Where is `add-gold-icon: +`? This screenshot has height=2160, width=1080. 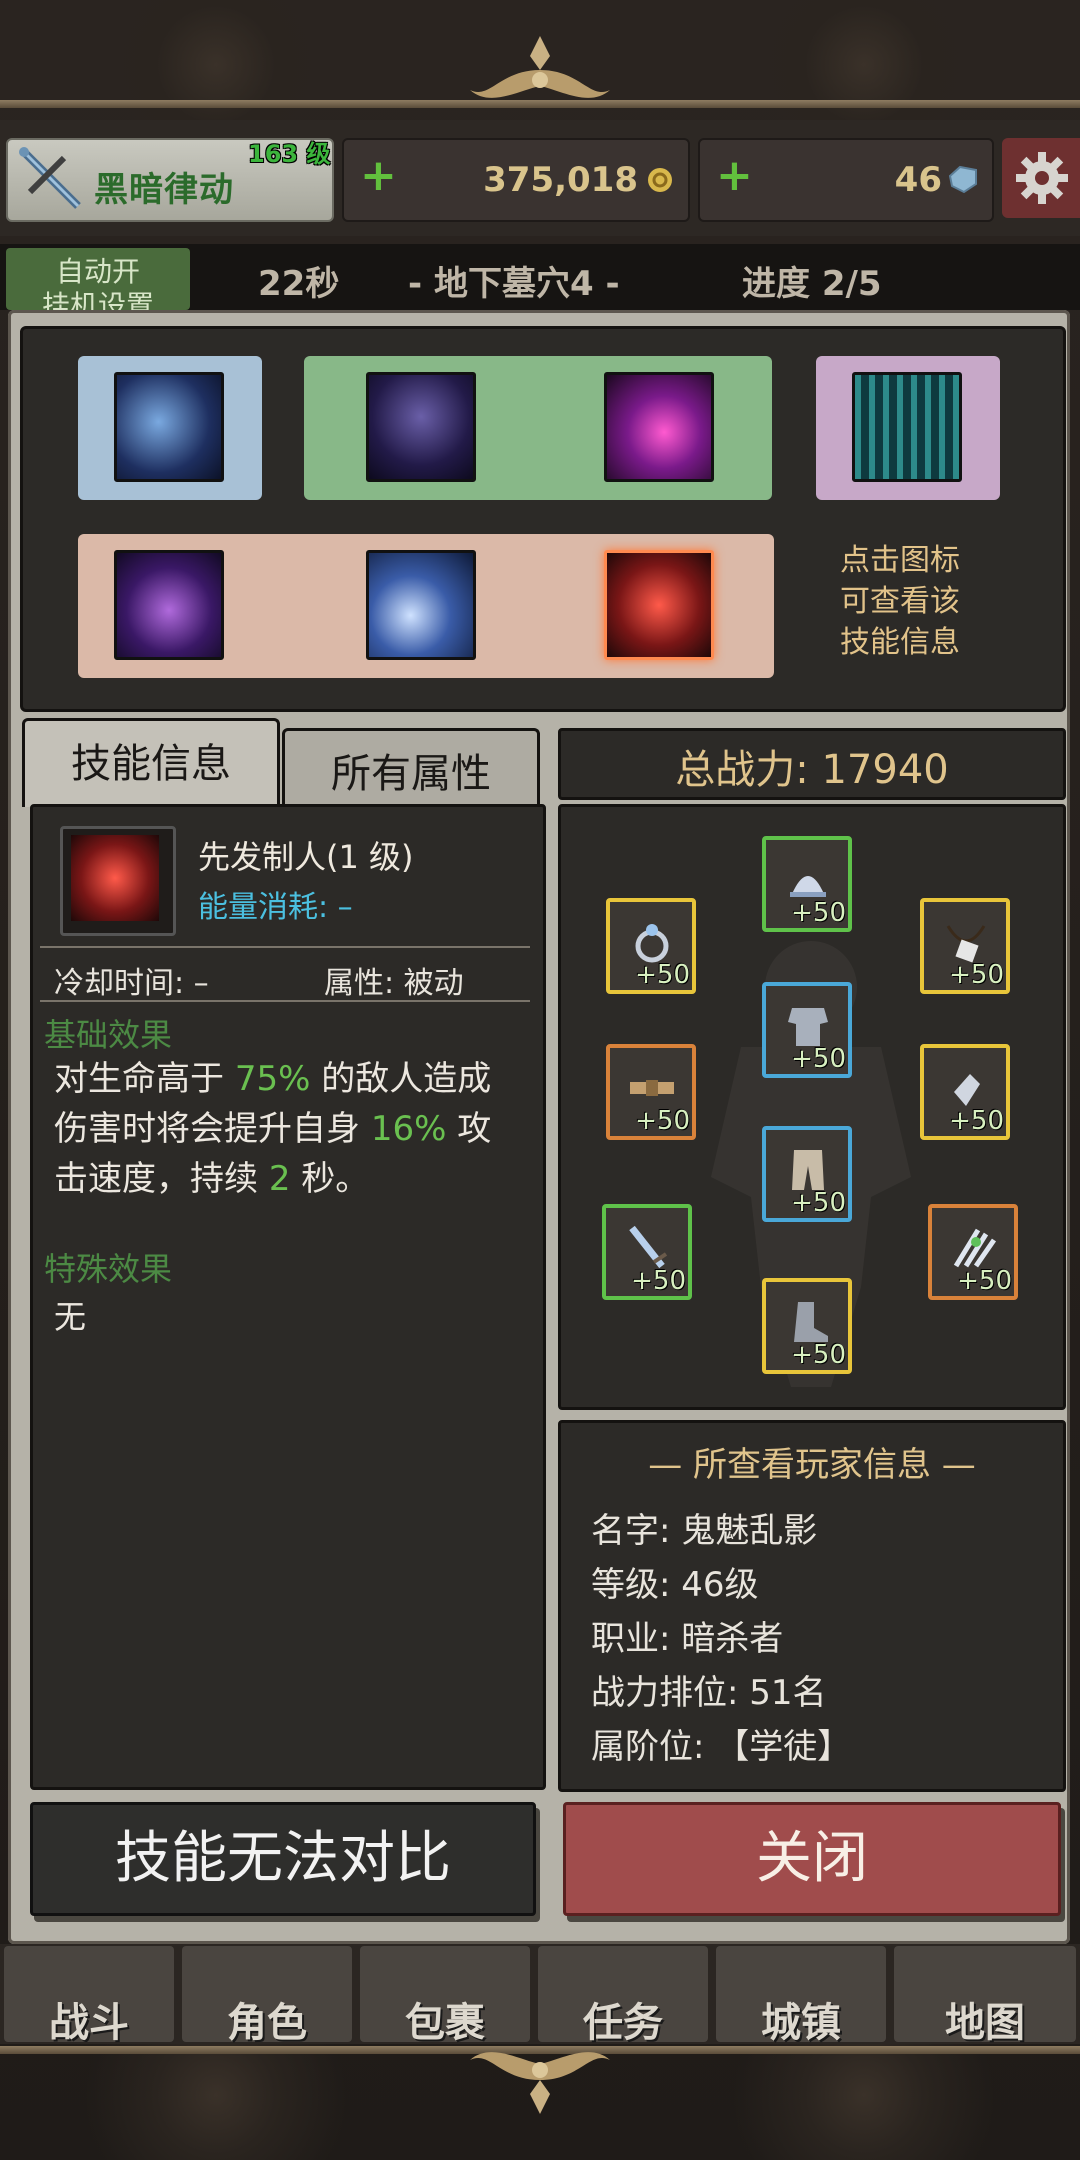 add-gold-icon: + is located at coordinates (378, 176).